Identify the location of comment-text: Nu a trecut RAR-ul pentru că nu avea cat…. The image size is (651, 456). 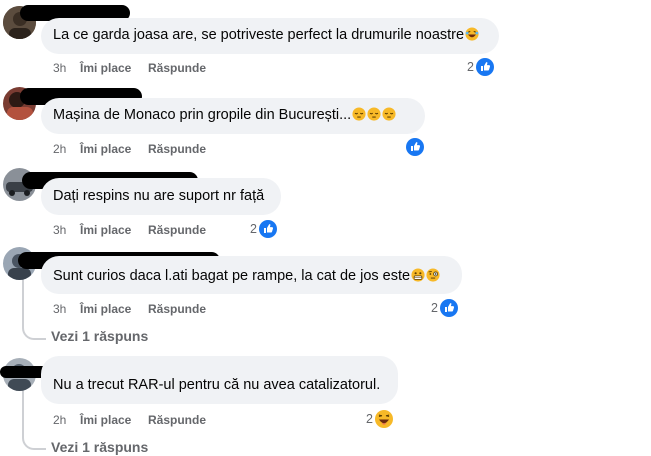
(217, 385).